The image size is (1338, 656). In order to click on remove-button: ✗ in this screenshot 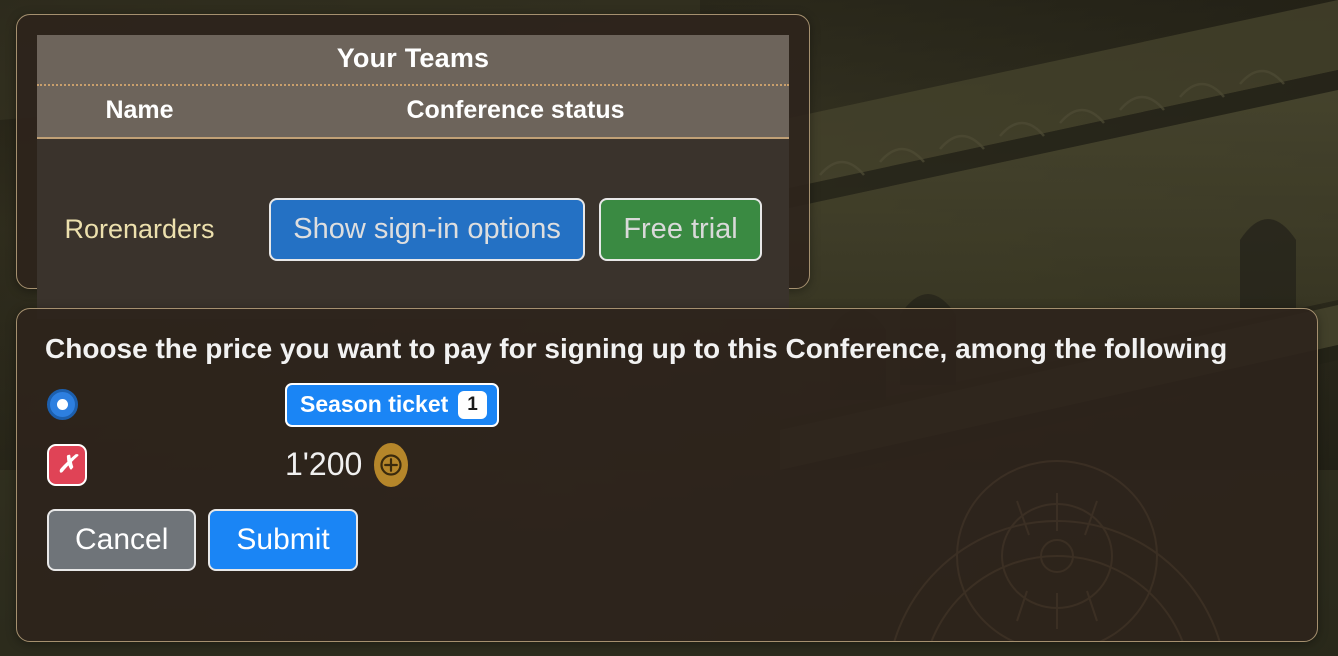, I will do `click(67, 464)`.